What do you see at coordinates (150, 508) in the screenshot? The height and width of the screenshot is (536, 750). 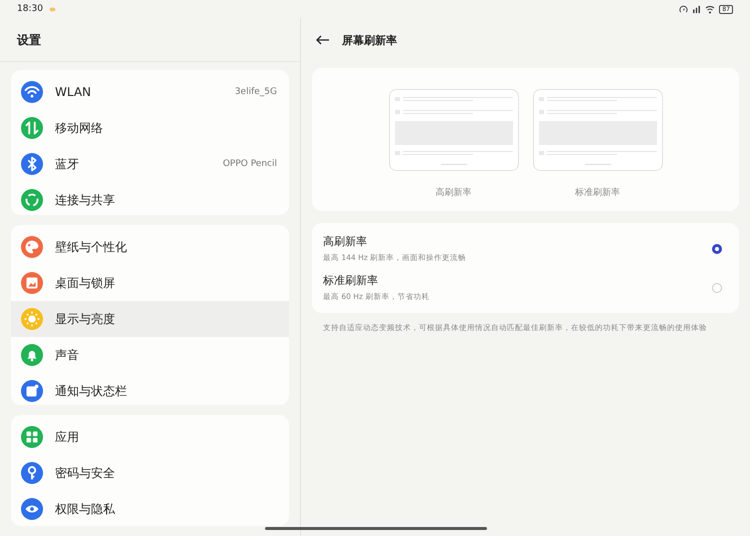 I see `settings-item: 权限与隐私` at bounding box center [150, 508].